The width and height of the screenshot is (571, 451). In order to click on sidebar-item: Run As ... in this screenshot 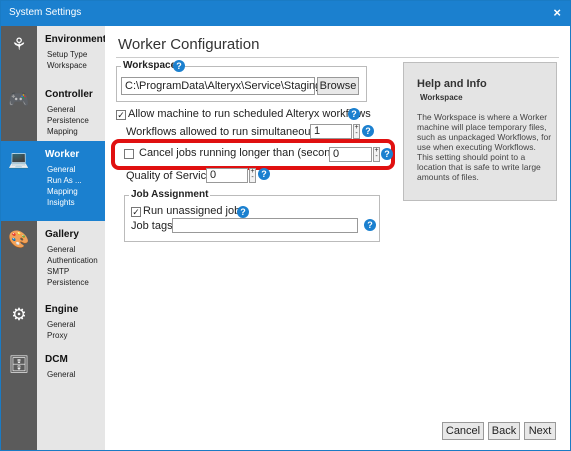, I will do `click(64, 180)`.